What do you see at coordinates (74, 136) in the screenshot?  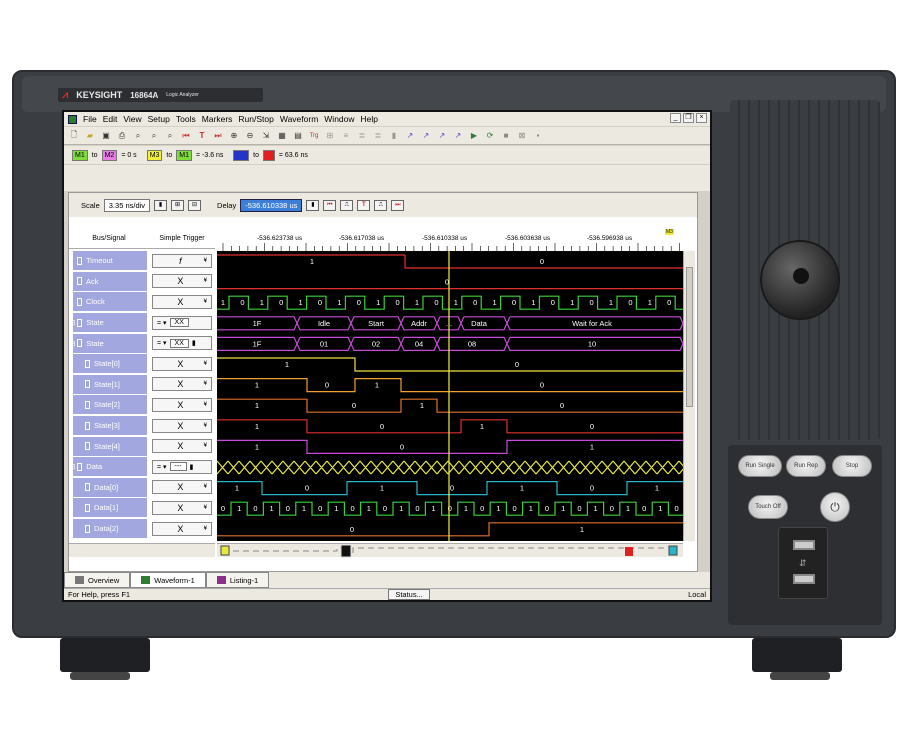 I see `new-file-icon: 🗋` at bounding box center [74, 136].